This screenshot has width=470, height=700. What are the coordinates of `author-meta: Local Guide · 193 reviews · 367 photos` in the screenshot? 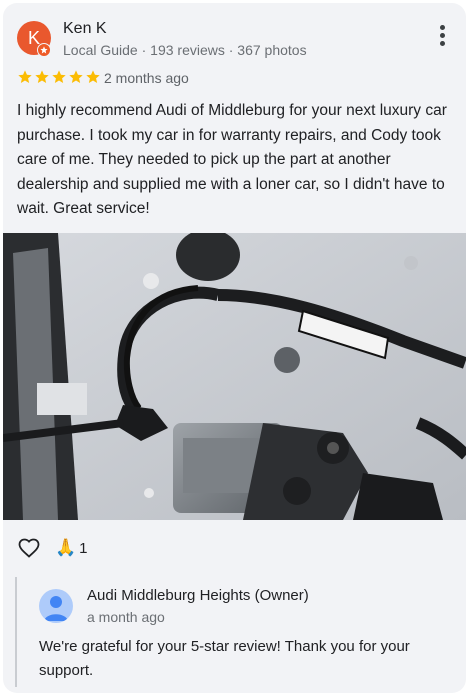 It's located at (185, 50).